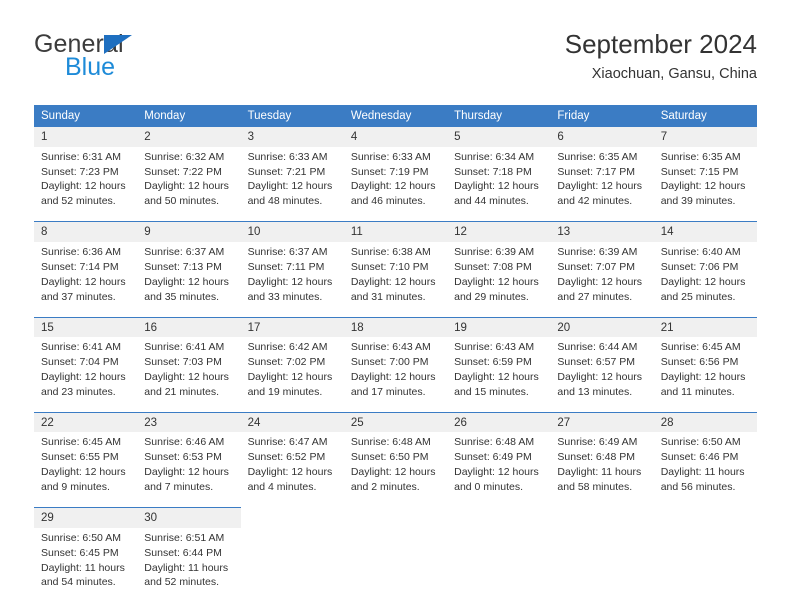 Image resolution: width=792 pixels, height=612 pixels. I want to click on daylight-text-line2: and 11 minutes., so click(697, 391).